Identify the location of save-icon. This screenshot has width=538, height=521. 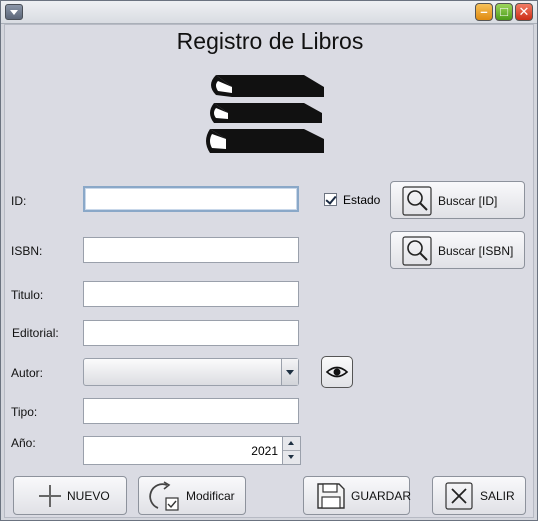
(331, 496).